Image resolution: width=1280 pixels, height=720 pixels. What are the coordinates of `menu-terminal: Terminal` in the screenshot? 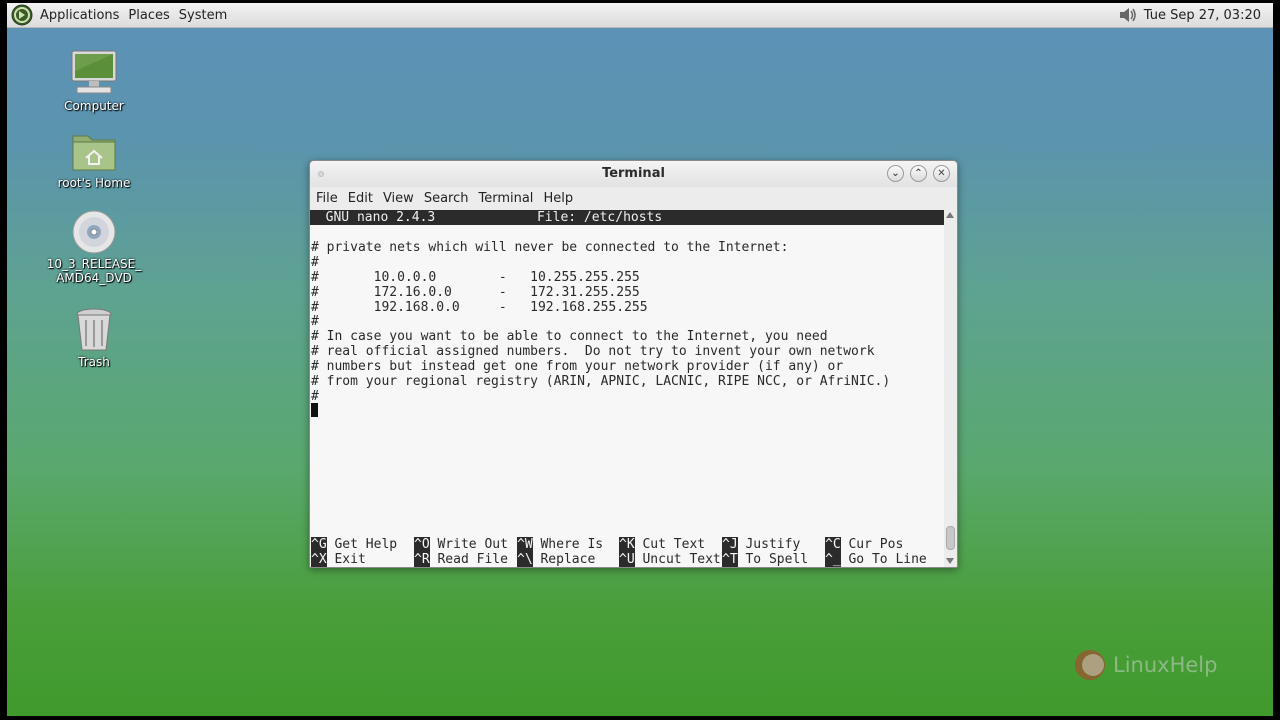 It's located at (505, 198).